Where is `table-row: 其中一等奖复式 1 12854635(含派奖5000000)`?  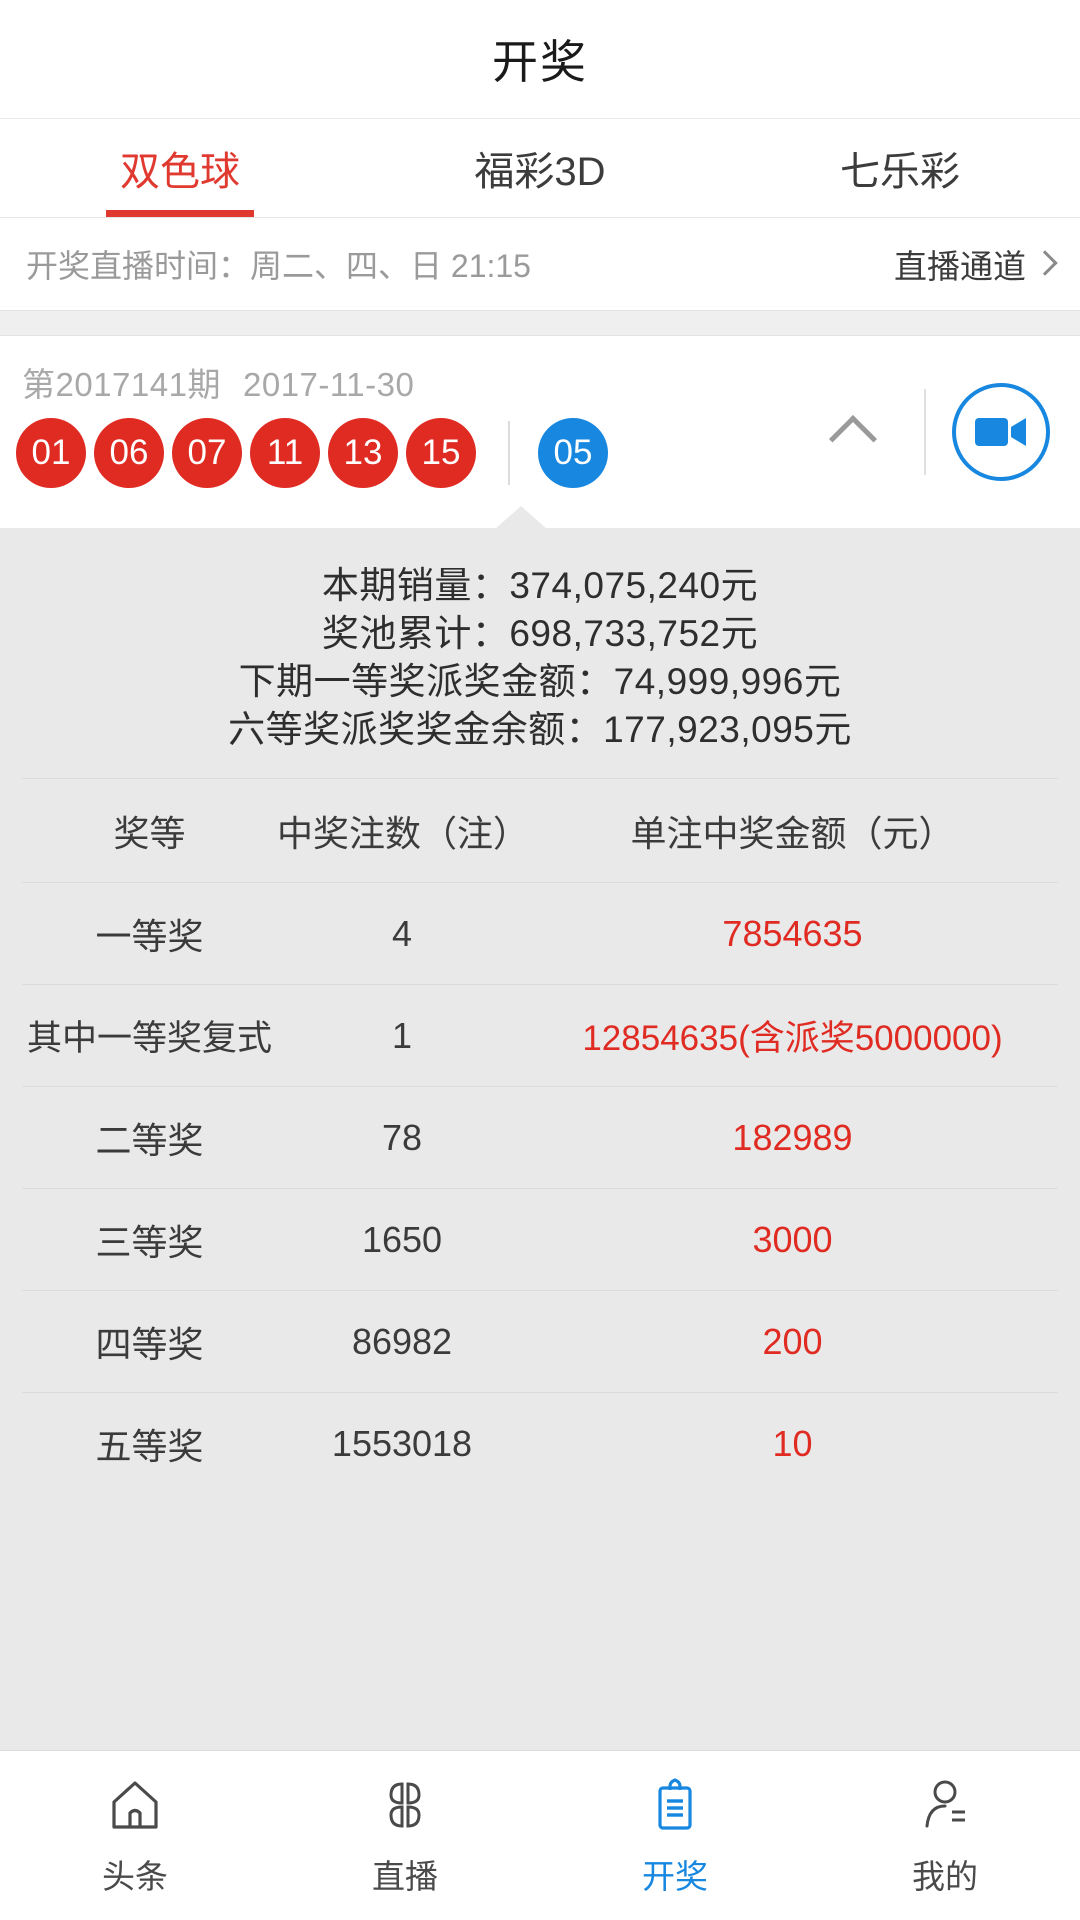
table-row: 其中一等奖复式 1 12854635(含派奖5000000) is located at coordinates (540, 1035).